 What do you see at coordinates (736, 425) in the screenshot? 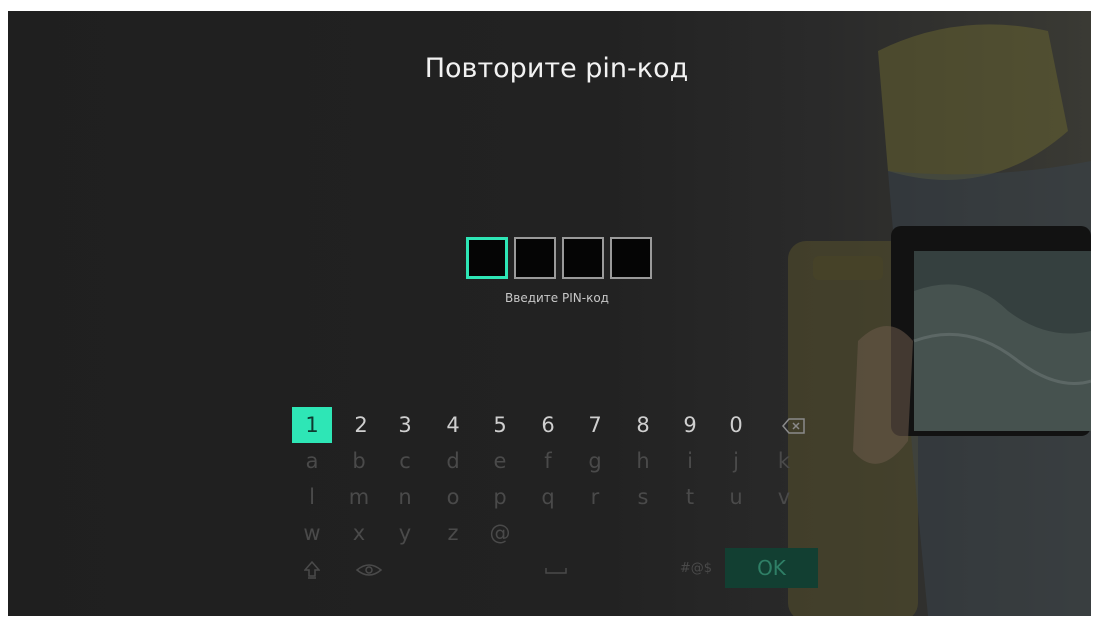
I see `key-0: 0` at bounding box center [736, 425].